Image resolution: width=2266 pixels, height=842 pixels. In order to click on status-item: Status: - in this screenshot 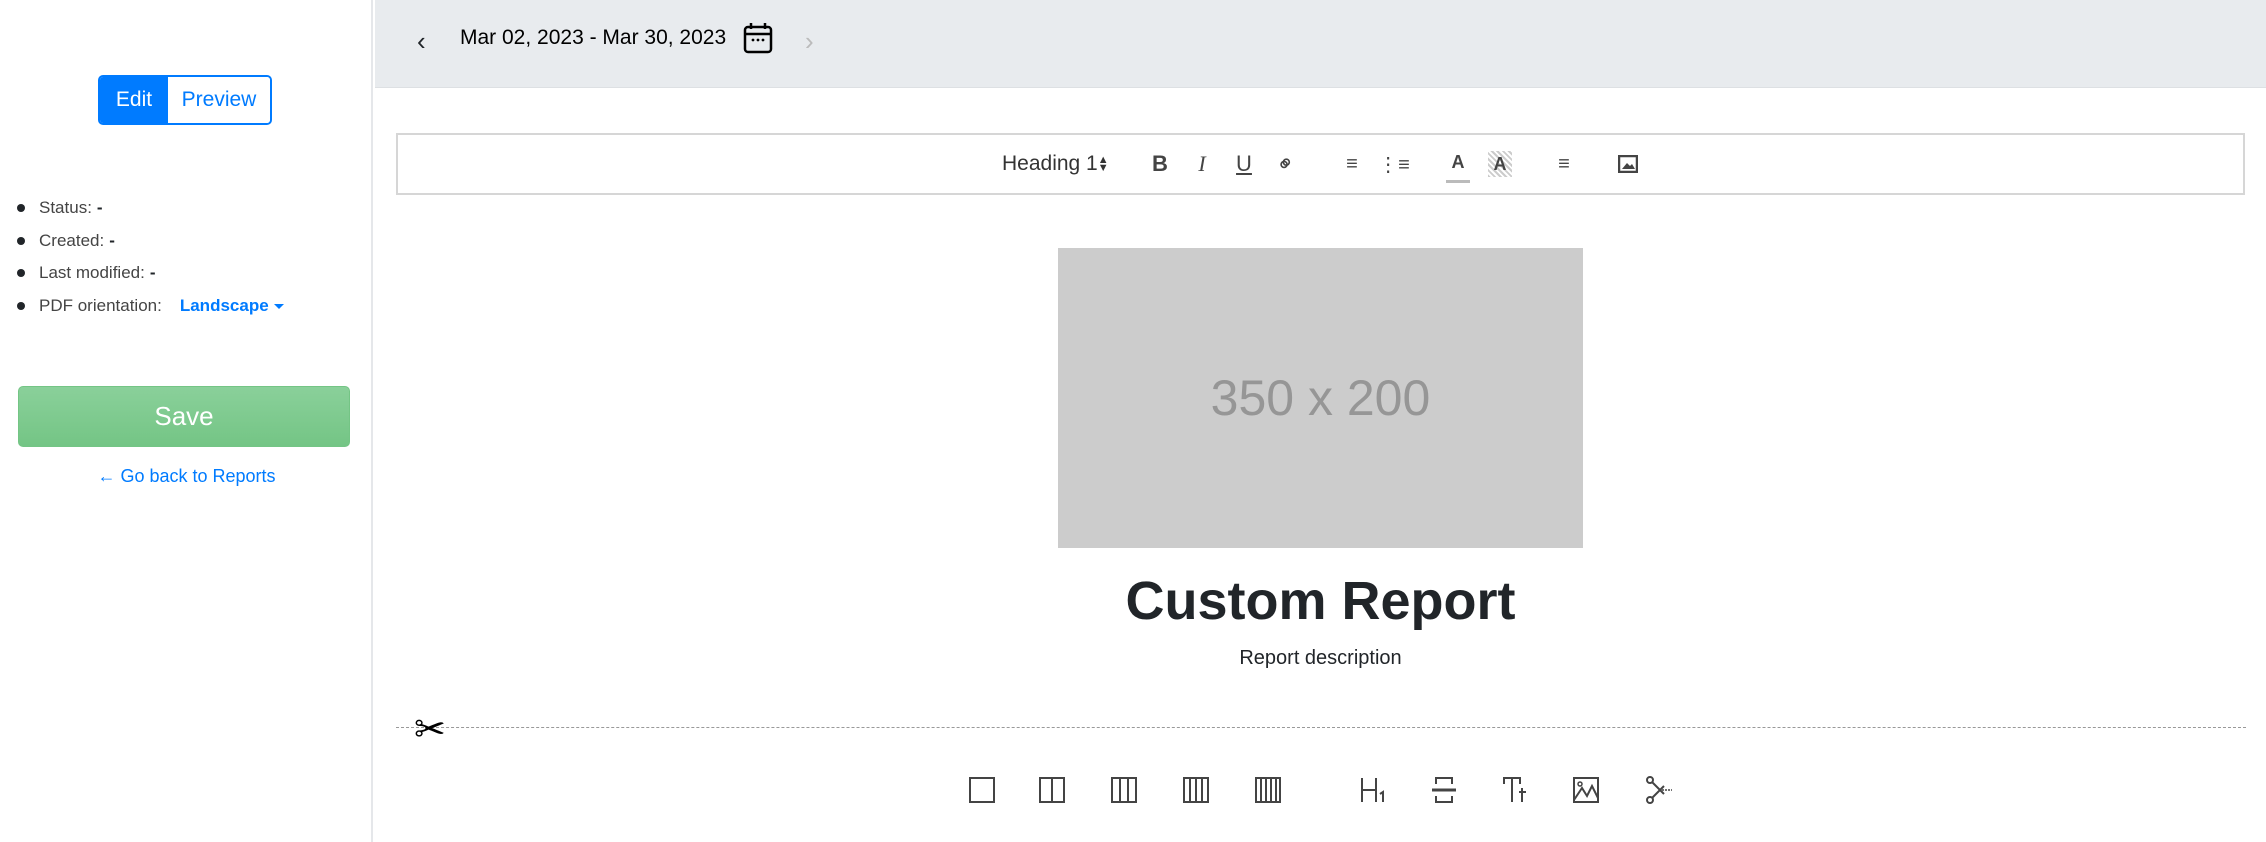, I will do `click(149, 208)`.